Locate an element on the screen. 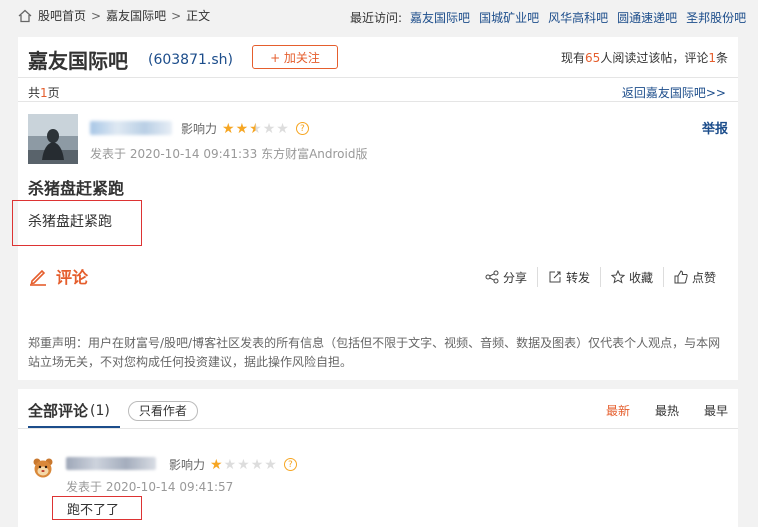  post-actions: 分享 转发 收藏 点赞 is located at coordinates (600, 277).